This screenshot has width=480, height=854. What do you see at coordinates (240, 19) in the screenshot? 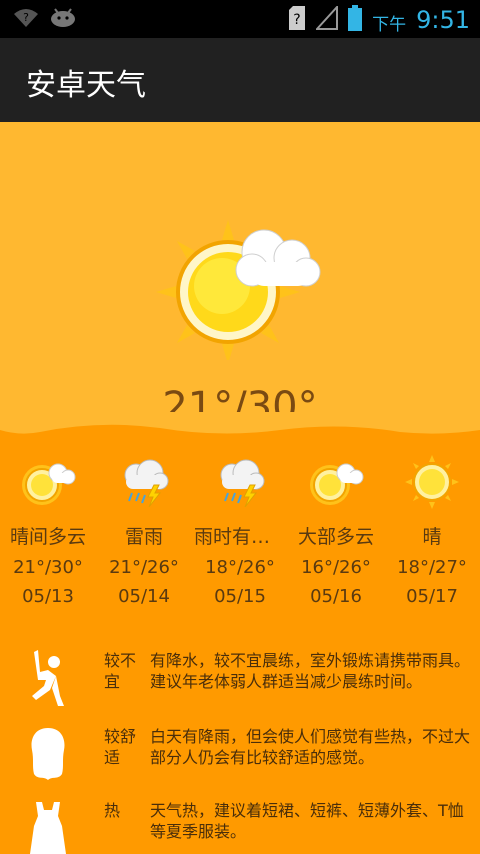
I see `status-bar: ? ? 下午 9:51` at bounding box center [240, 19].